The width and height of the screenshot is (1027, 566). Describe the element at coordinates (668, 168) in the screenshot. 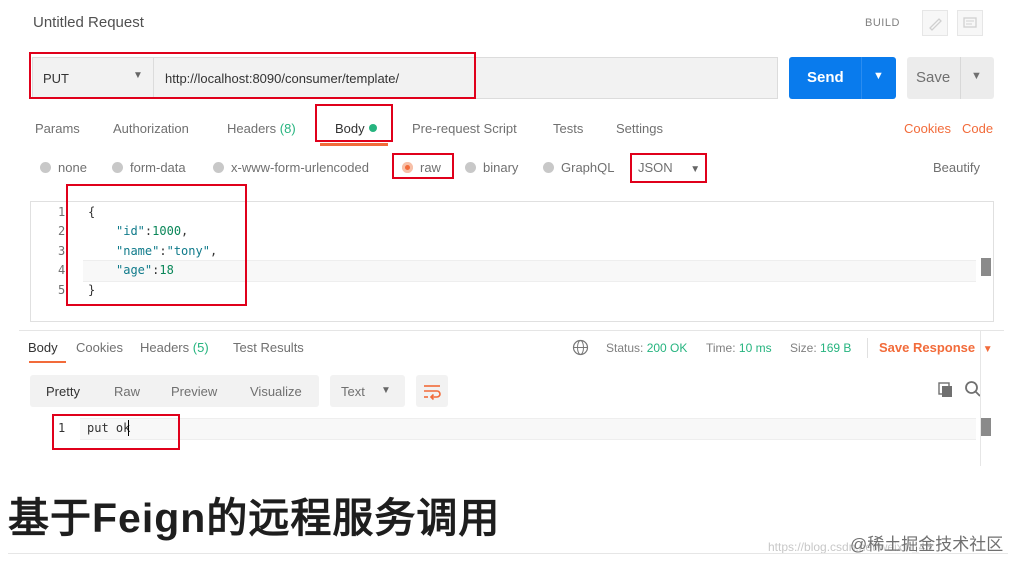

I see `annotation-box-json` at that location.